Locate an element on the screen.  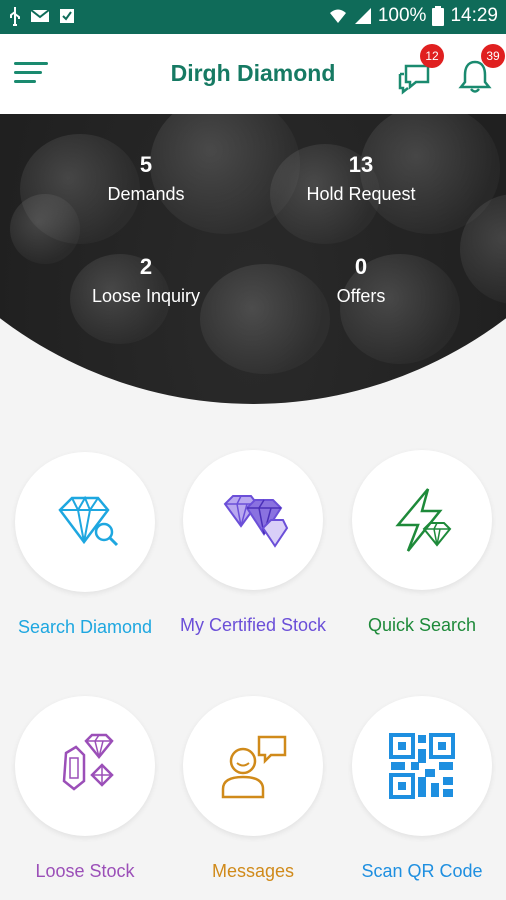
loose-gems-icon is located at coordinates (88, 762).